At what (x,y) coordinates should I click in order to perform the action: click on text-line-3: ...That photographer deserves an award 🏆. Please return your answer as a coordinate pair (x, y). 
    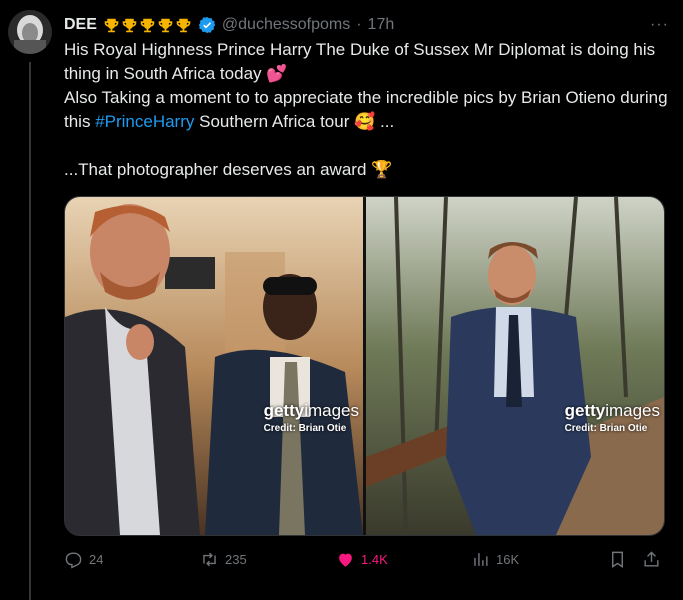
    Looking at the image, I should click on (366, 170).